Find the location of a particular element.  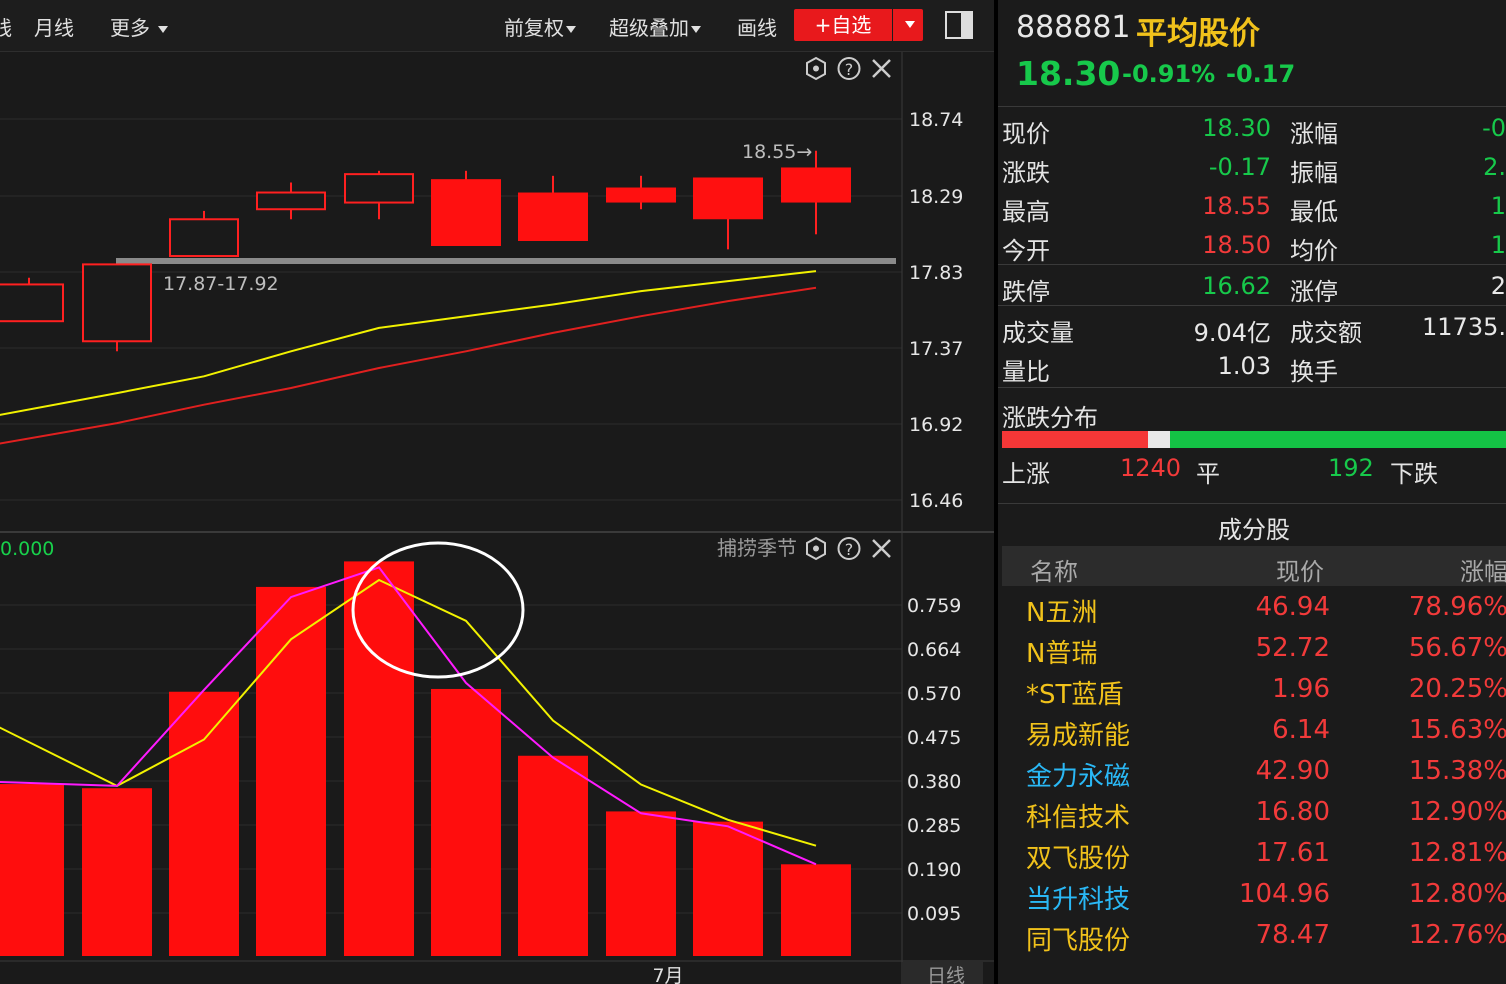

component-row: 同飞股份 78.47 12.76% is located at coordinates (1252, 936).